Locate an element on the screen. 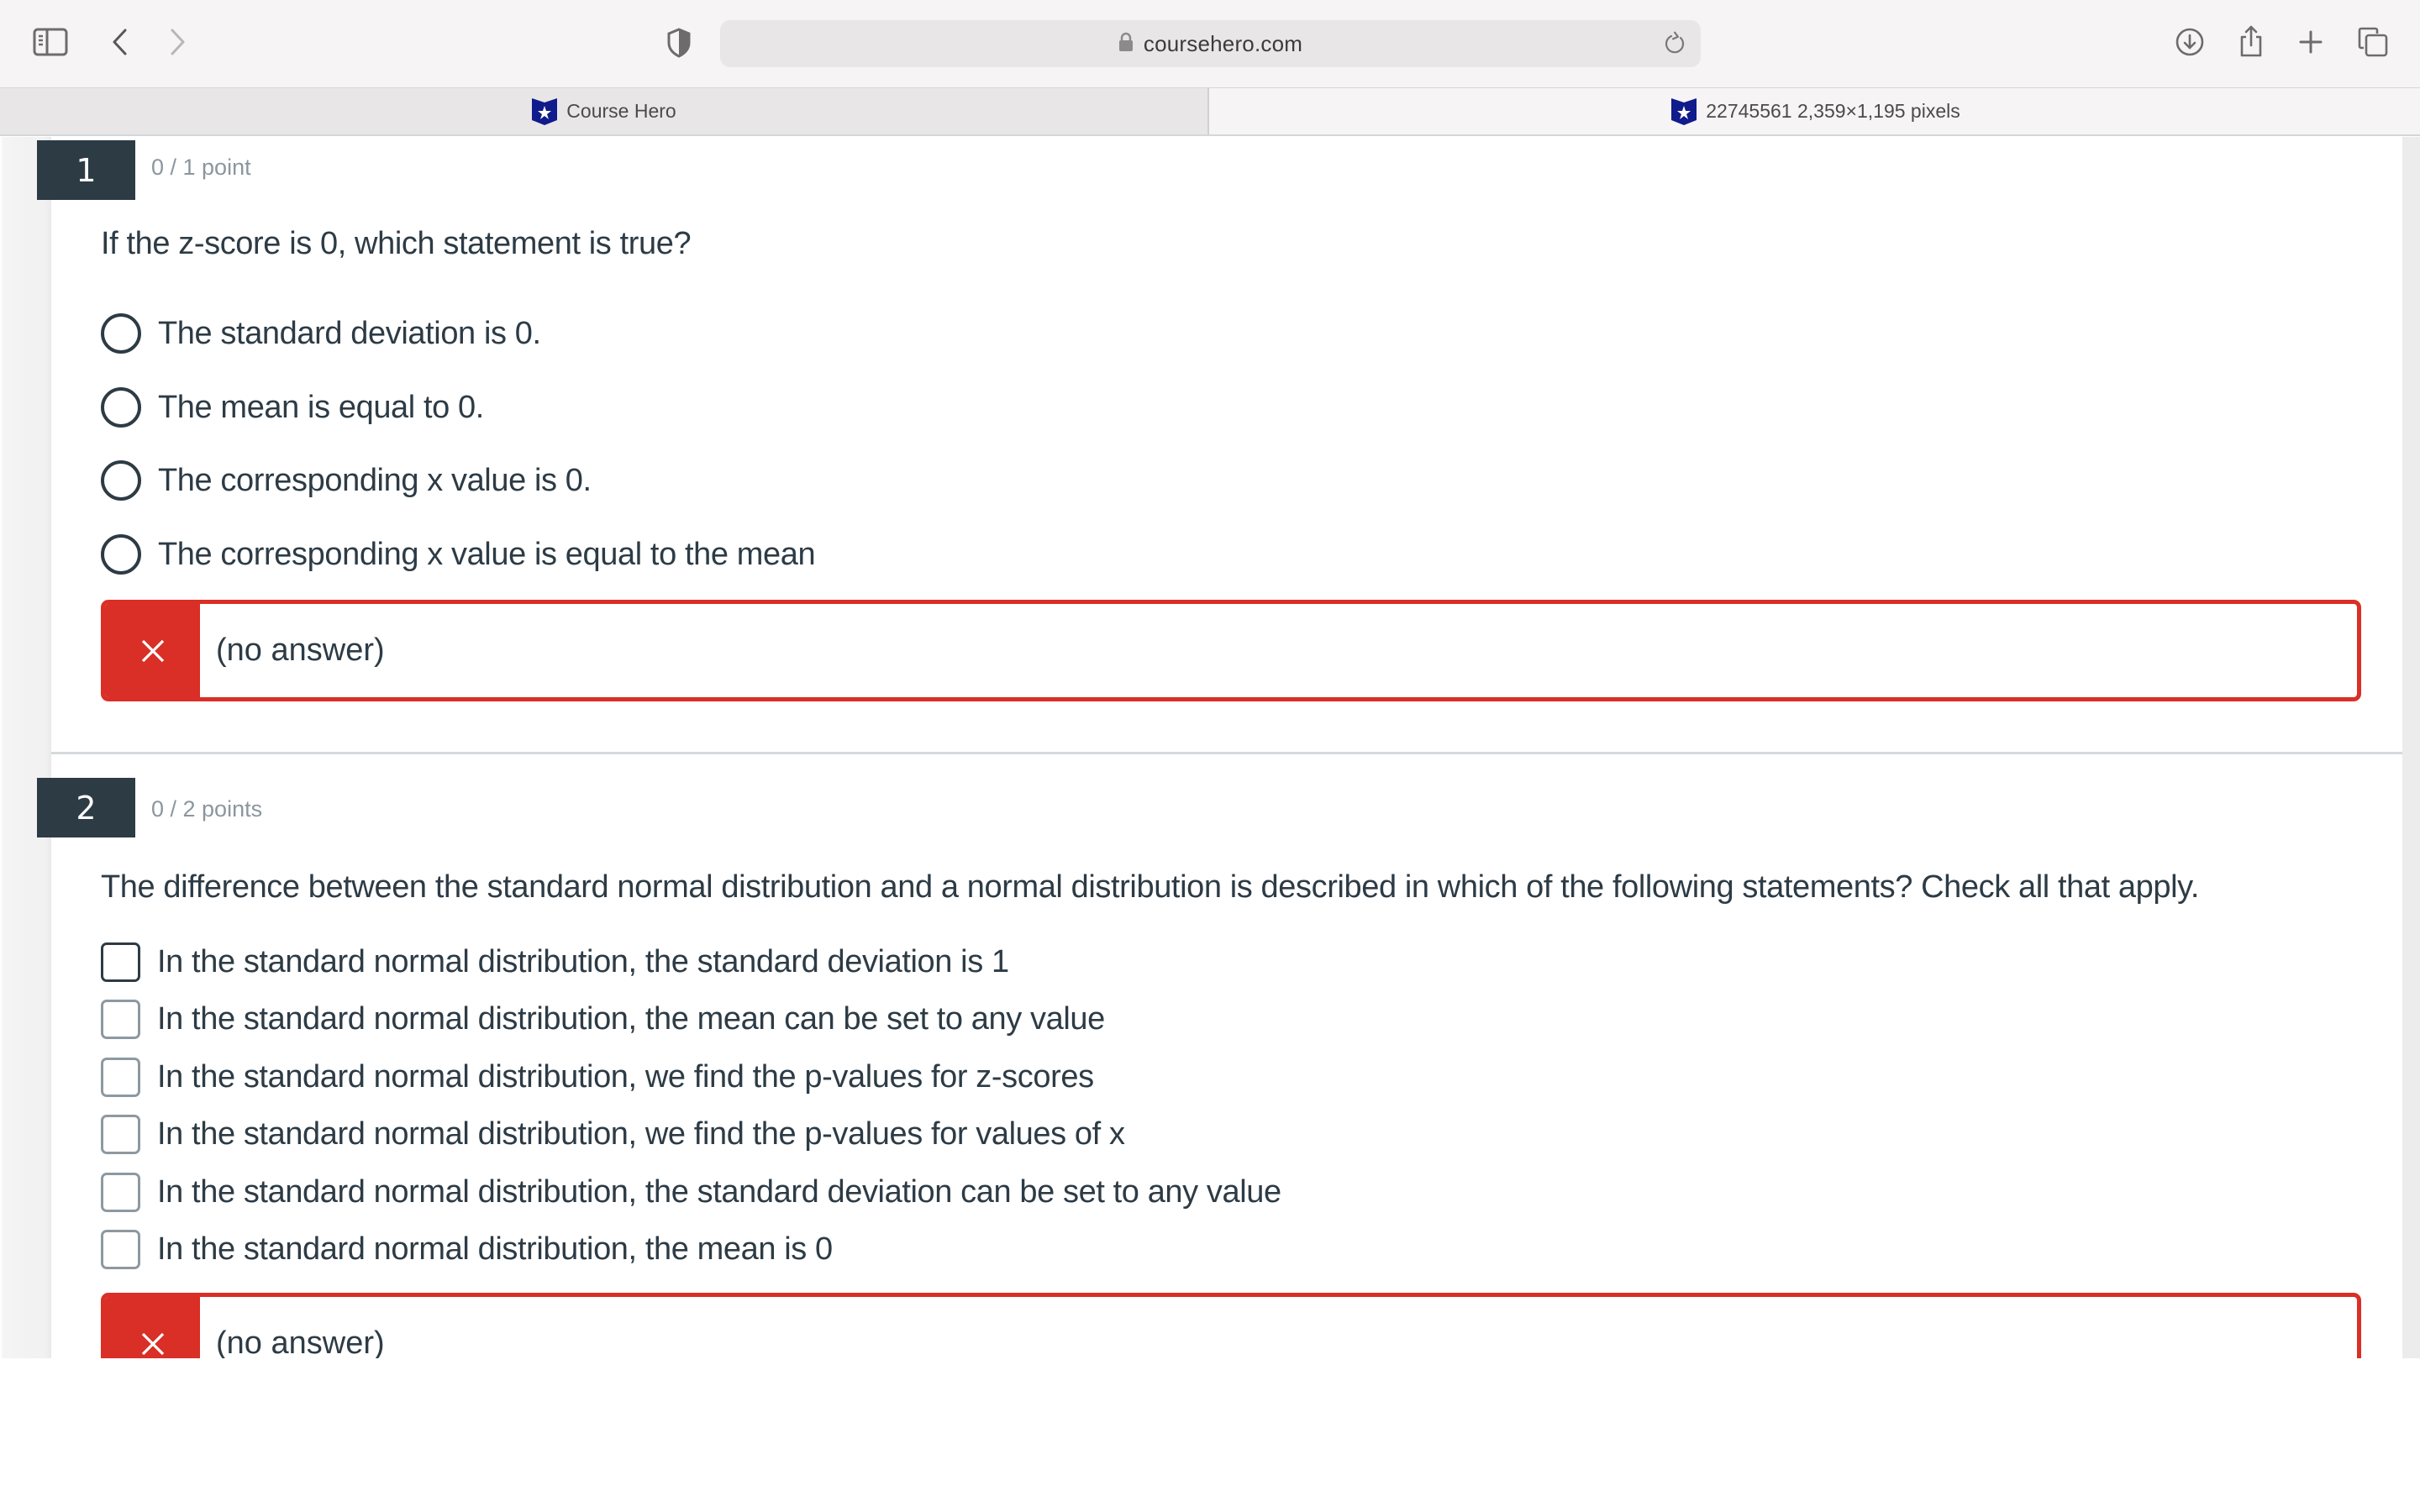  plus-icon is located at coordinates (2311, 42).